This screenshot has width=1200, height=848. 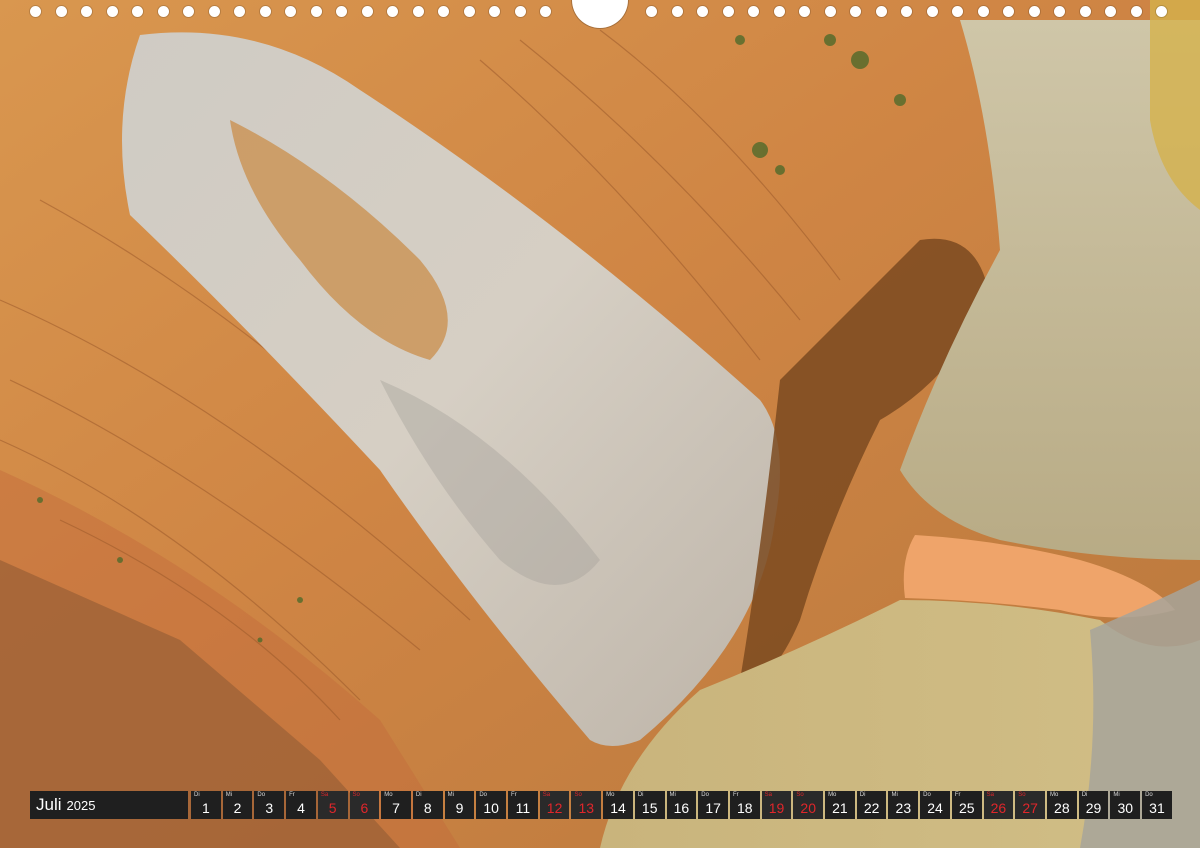 What do you see at coordinates (840, 808) in the screenshot?
I see `day-number: 21` at bounding box center [840, 808].